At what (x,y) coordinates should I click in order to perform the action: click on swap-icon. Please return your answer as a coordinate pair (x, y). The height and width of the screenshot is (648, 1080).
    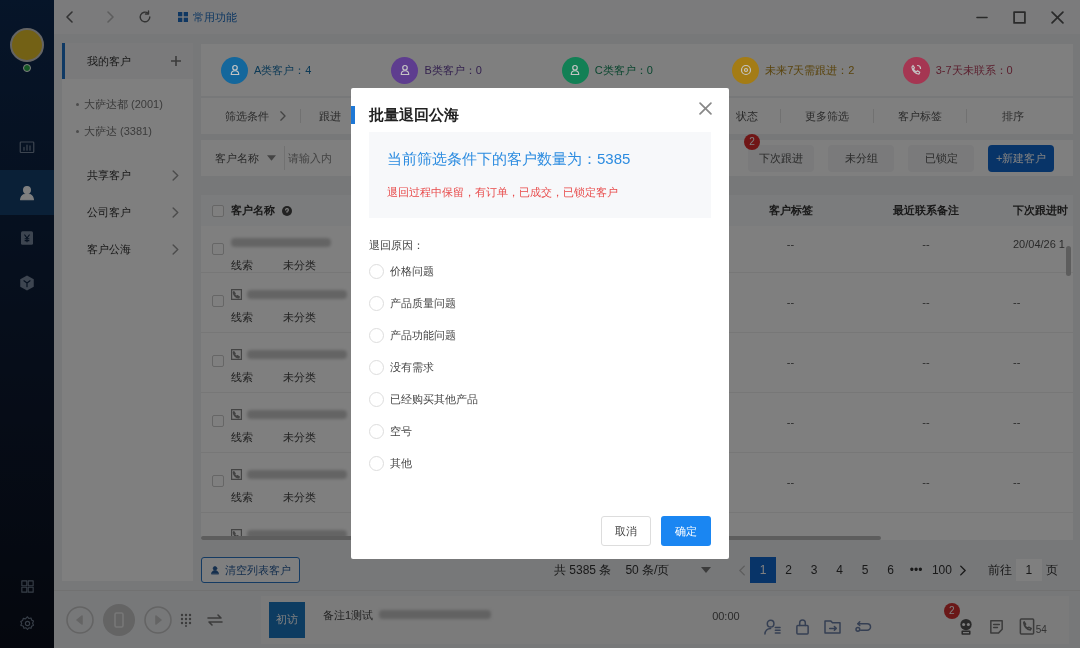
    Looking at the image, I should click on (215, 619).